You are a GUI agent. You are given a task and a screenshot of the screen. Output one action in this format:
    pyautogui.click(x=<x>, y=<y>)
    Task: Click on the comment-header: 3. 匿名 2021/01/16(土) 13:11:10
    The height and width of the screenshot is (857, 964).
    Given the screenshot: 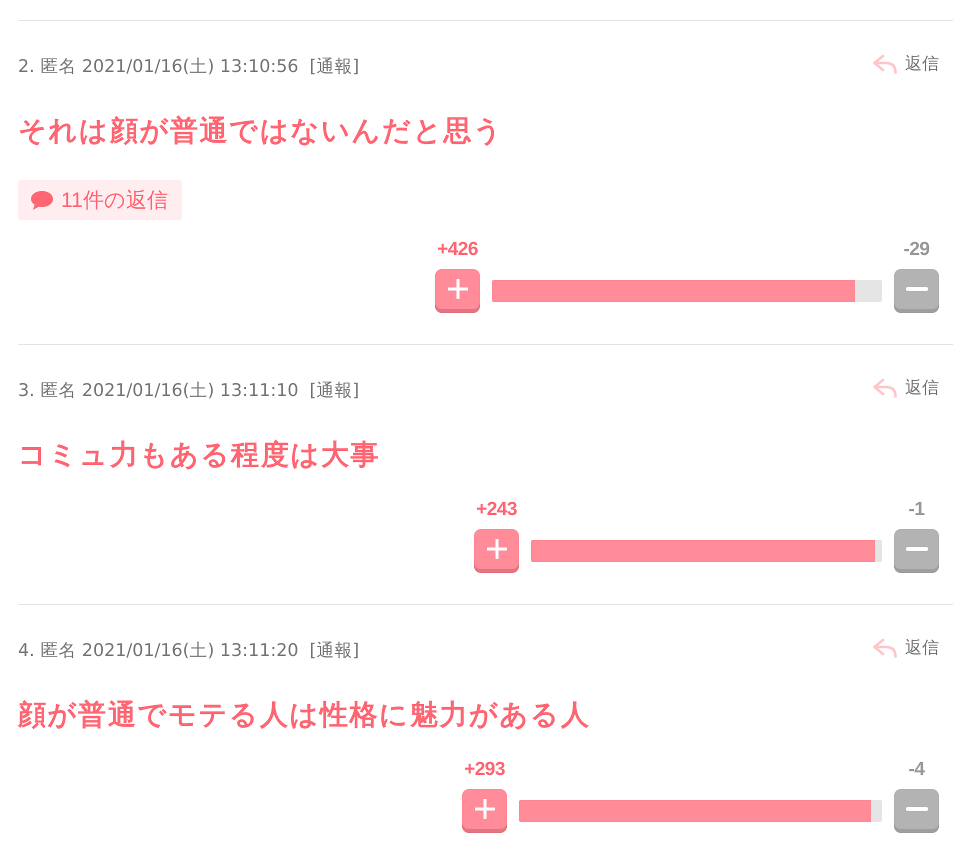 What is the action you would take?
    pyautogui.click(x=158, y=391)
    